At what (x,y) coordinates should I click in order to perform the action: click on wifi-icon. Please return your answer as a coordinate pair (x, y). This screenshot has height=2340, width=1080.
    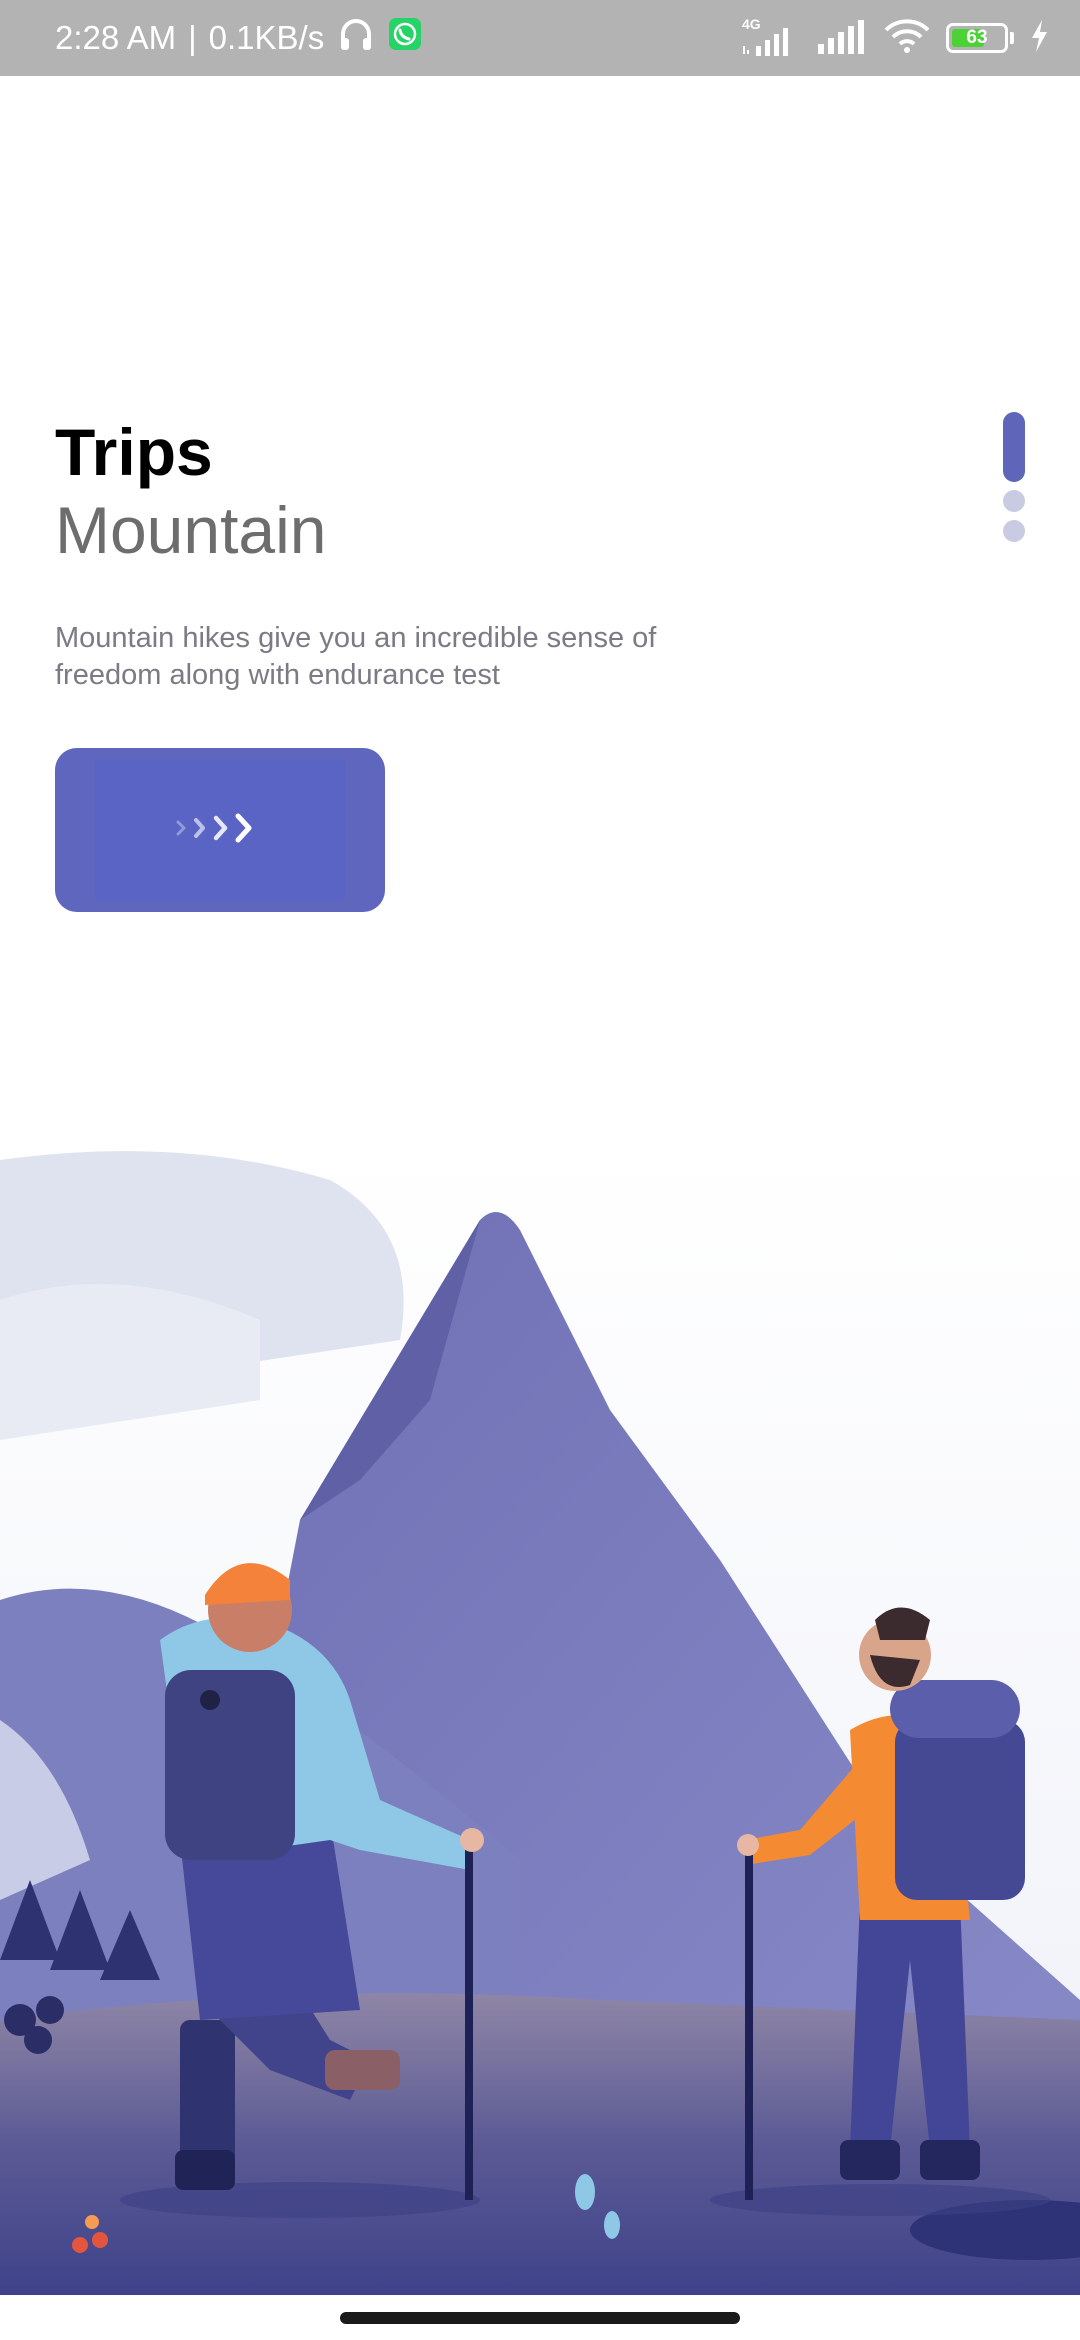
    Looking at the image, I should click on (907, 38).